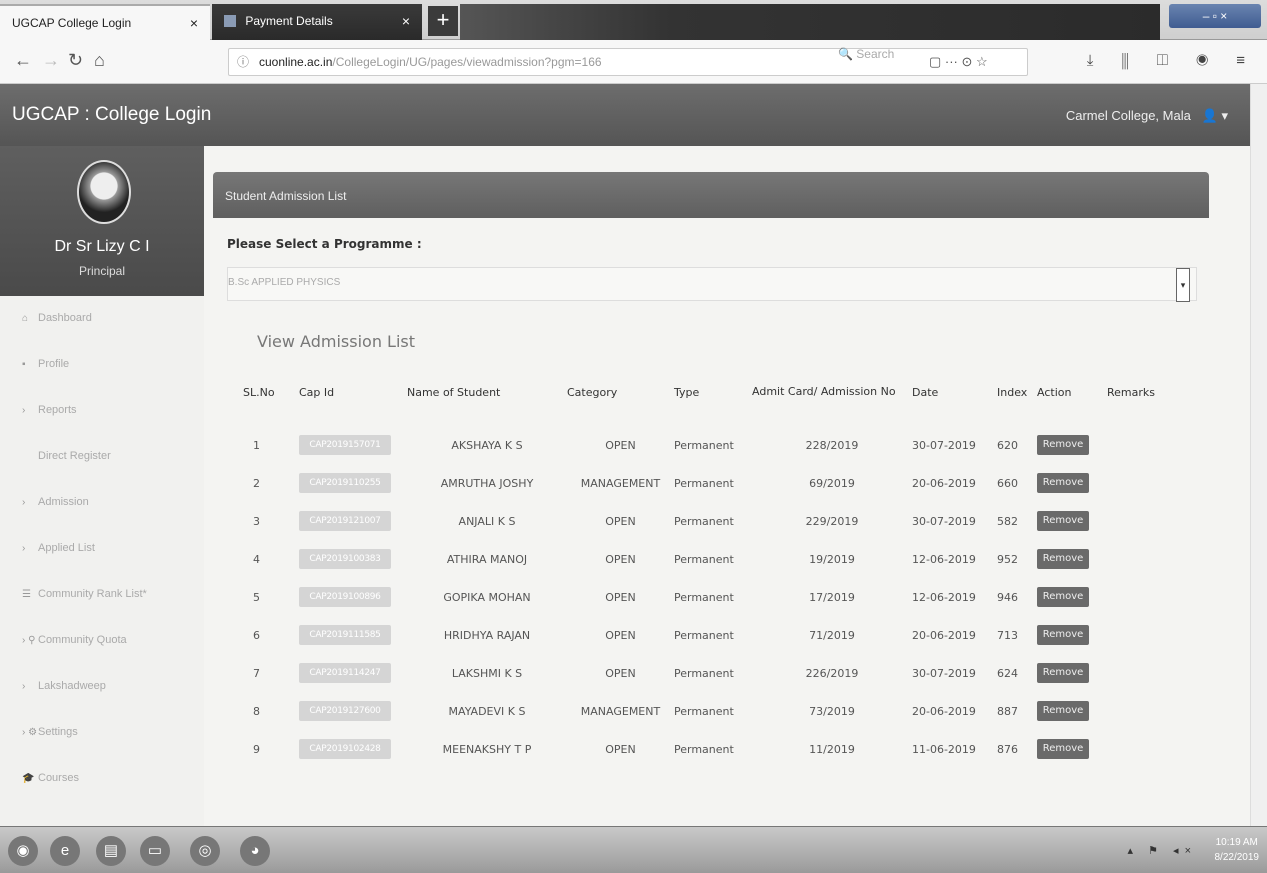 This screenshot has width=1267, height=873. I want to click on chrome-icon: ◎, so click(205, 851).